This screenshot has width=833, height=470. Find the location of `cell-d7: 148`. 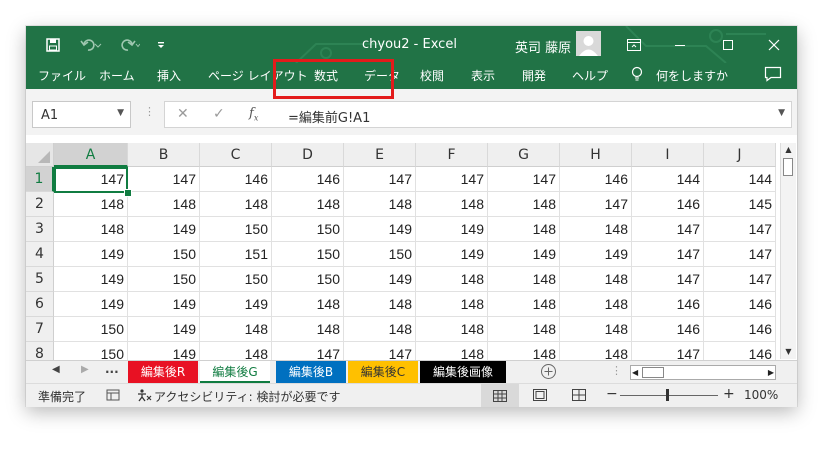

cell-d7: 148 is located at coordinates (308, 329).